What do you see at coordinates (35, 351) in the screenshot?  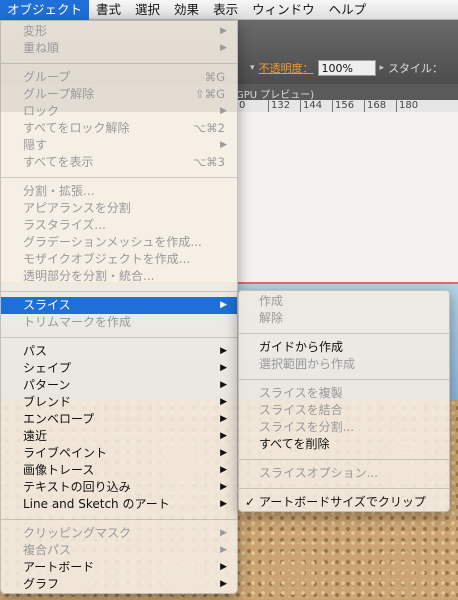 I see `object-menu-item-label: パス` at bounding box center [35, 351].